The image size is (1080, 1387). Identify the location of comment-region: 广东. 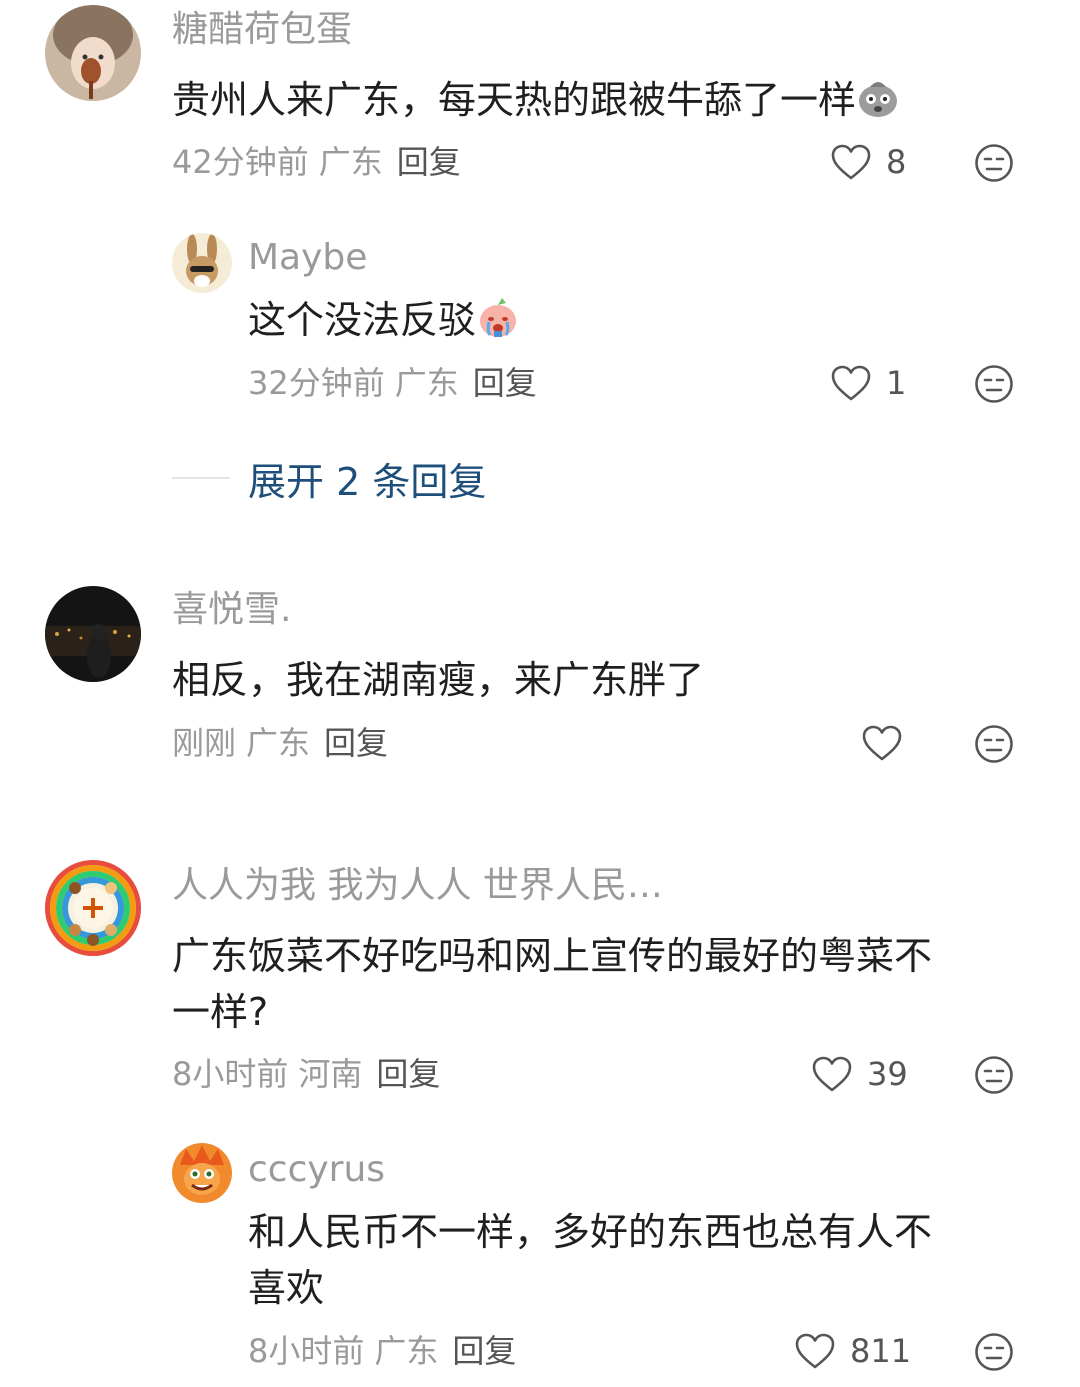
(406, 1351).